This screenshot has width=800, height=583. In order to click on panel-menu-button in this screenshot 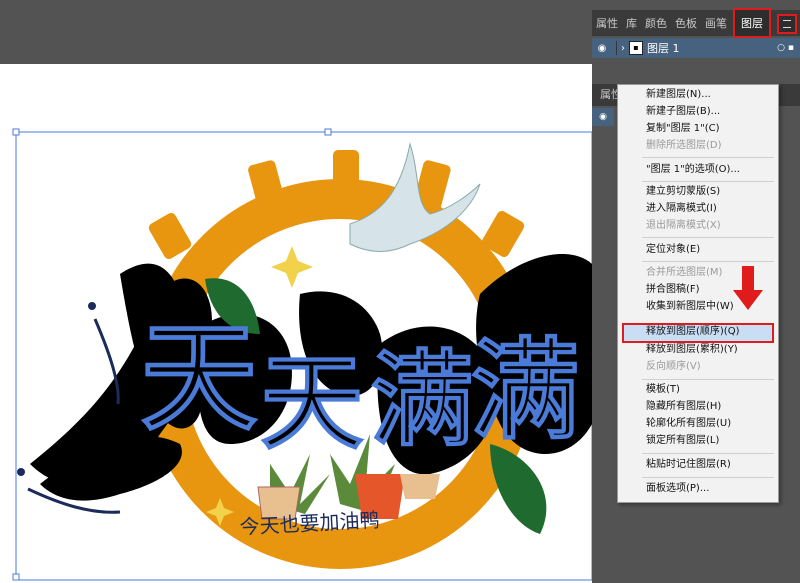, I will do `click(787, 24)`.